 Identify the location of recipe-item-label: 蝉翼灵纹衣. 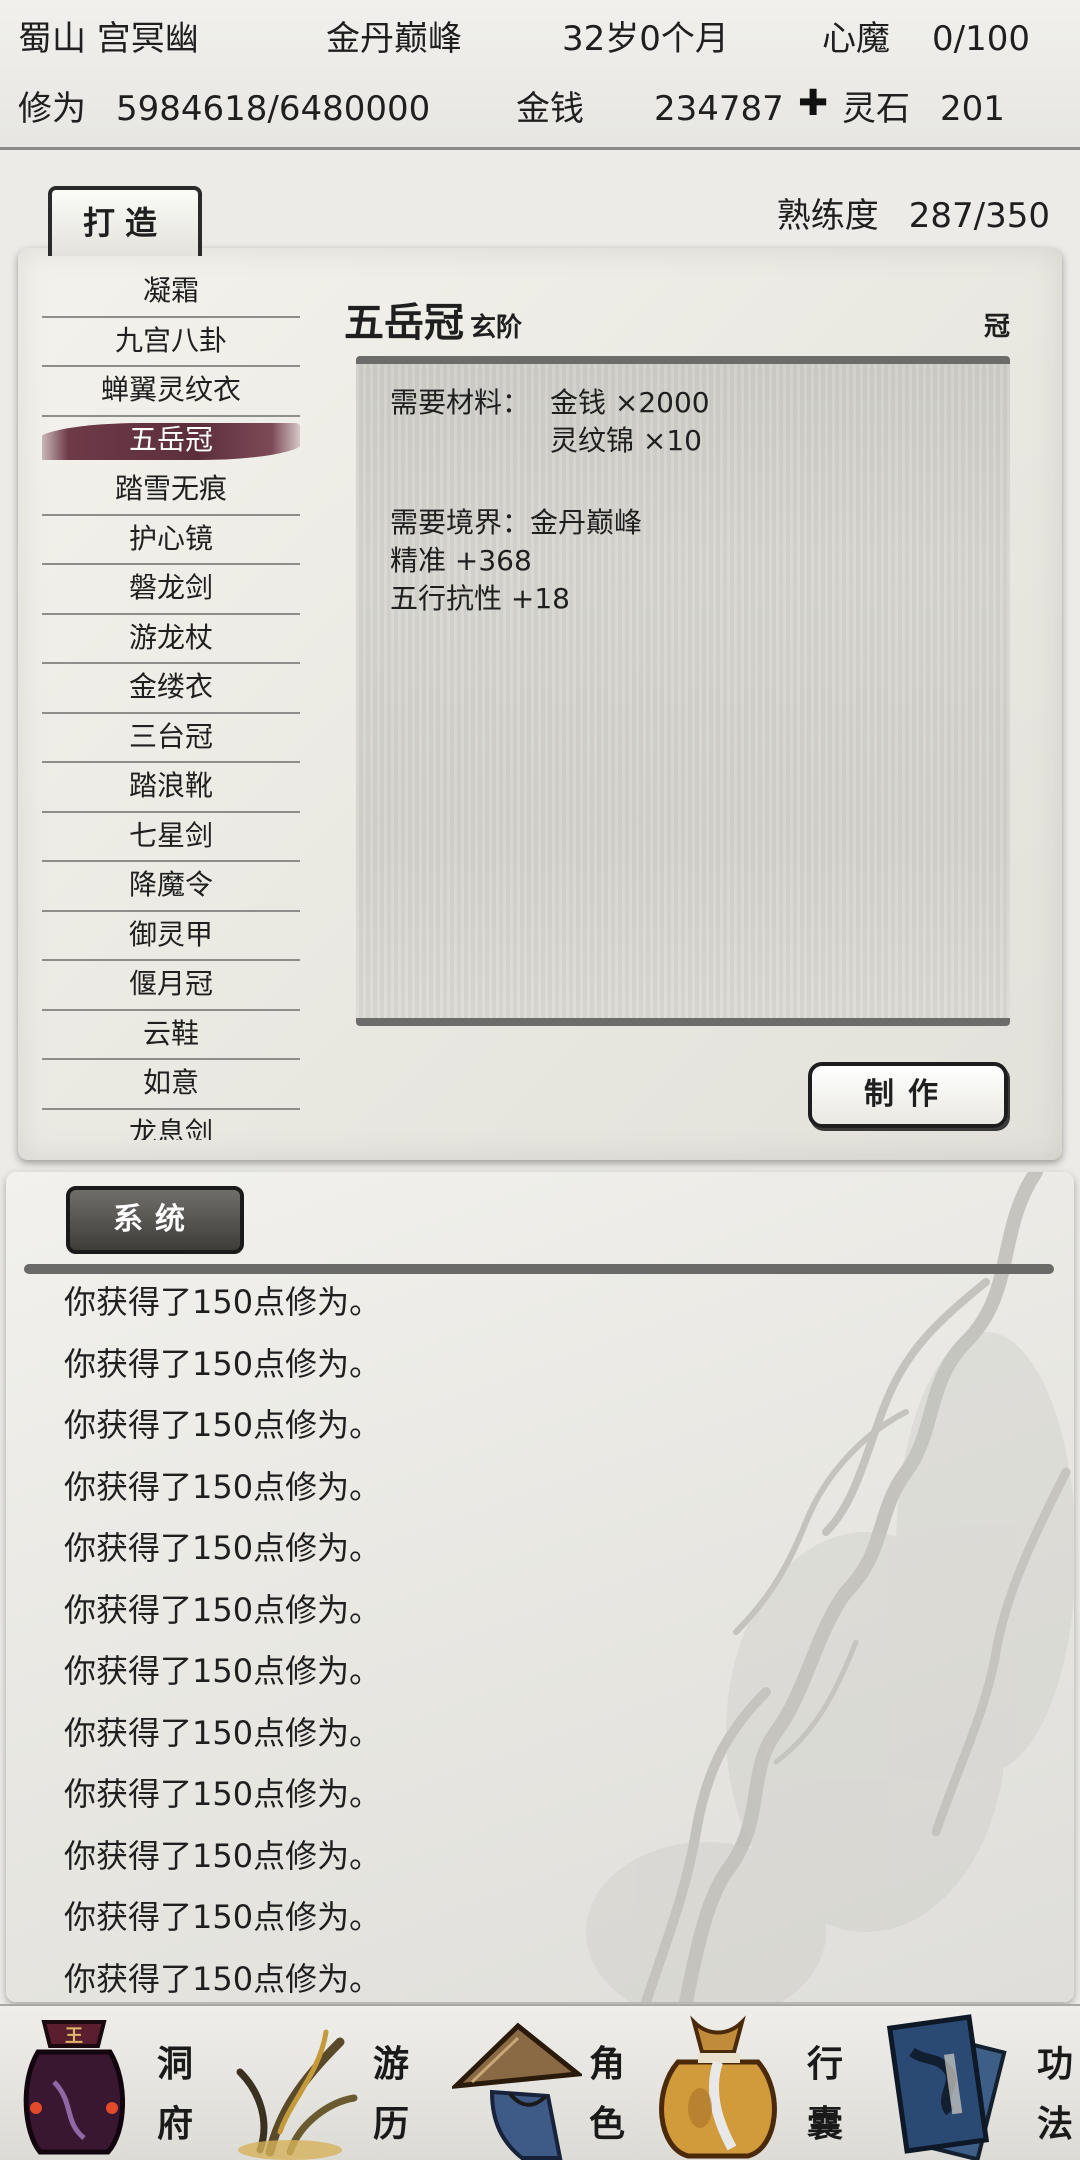
(170, 389).